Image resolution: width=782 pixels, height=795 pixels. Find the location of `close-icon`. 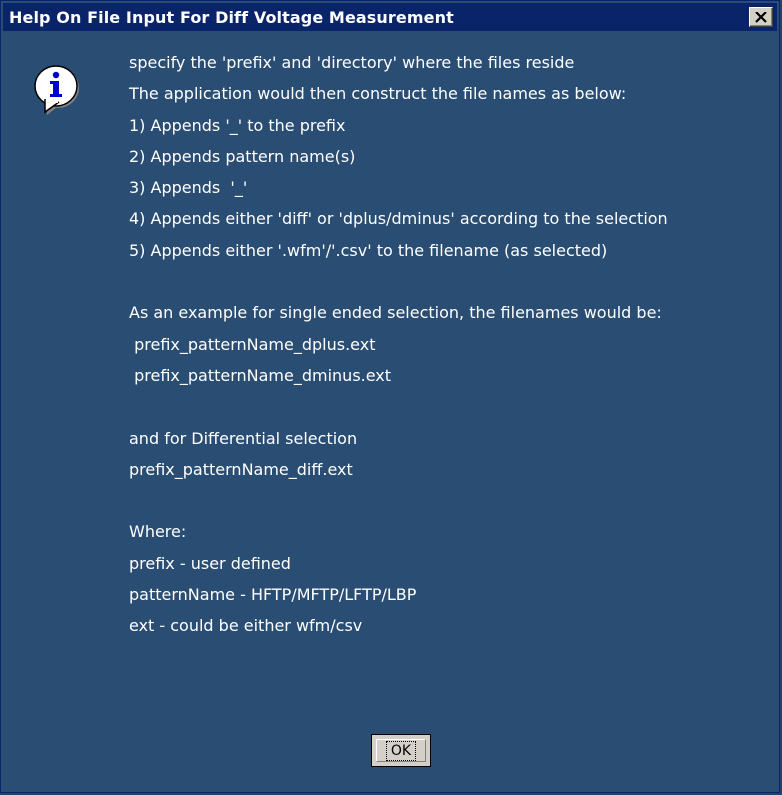

close-icon is located at coordinates (761, 17).